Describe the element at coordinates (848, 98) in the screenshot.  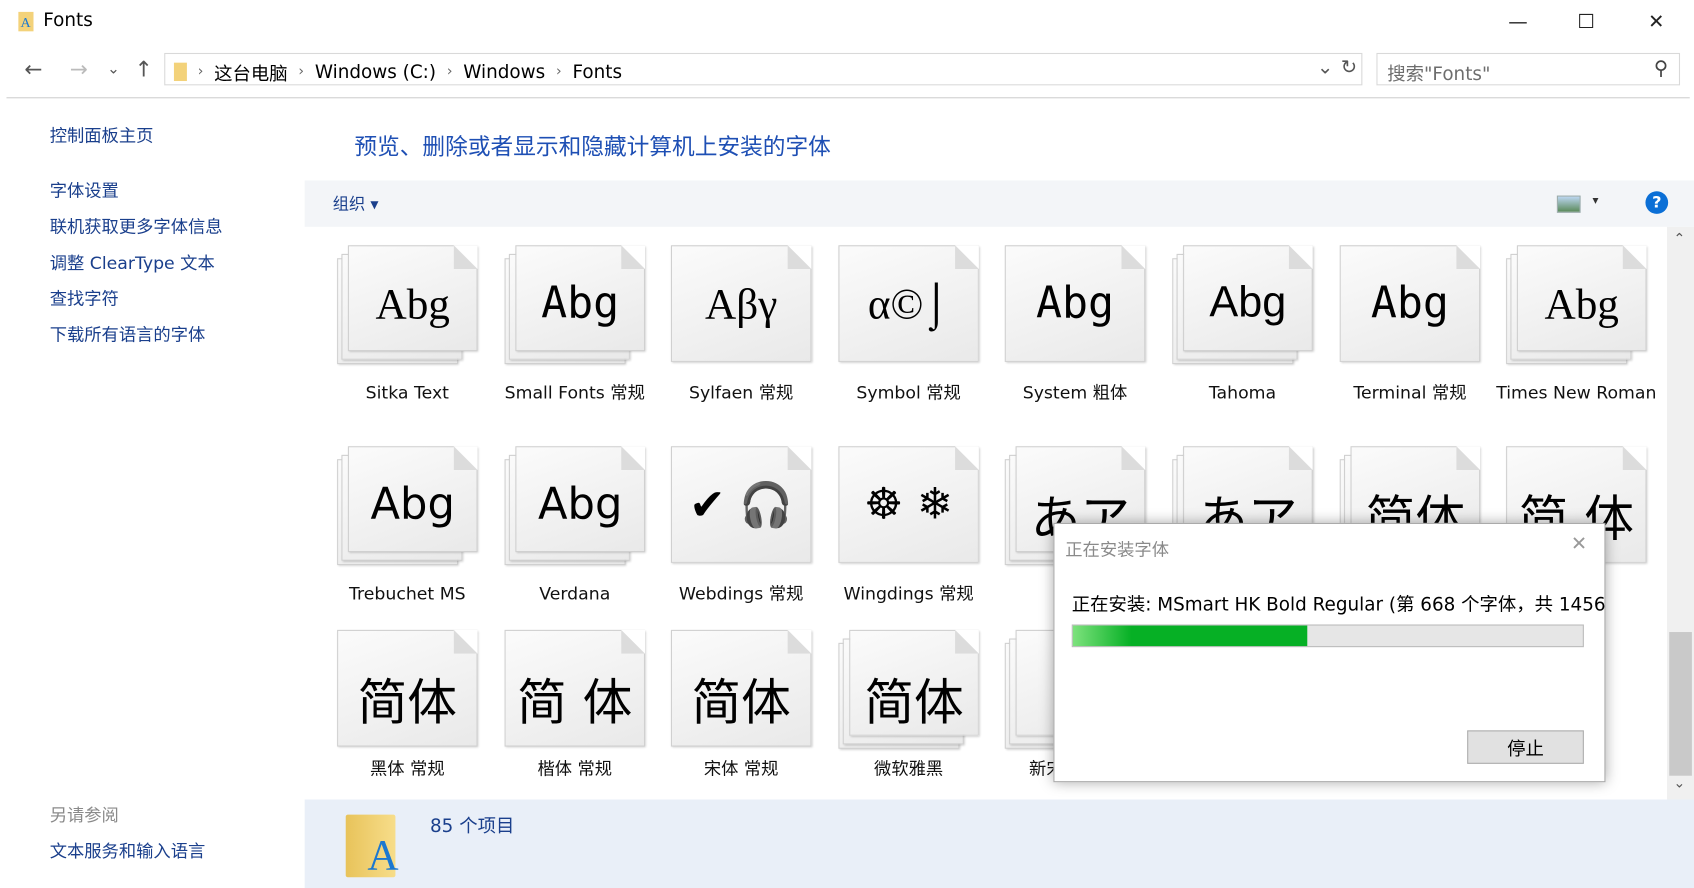
I see `divider` at that location.